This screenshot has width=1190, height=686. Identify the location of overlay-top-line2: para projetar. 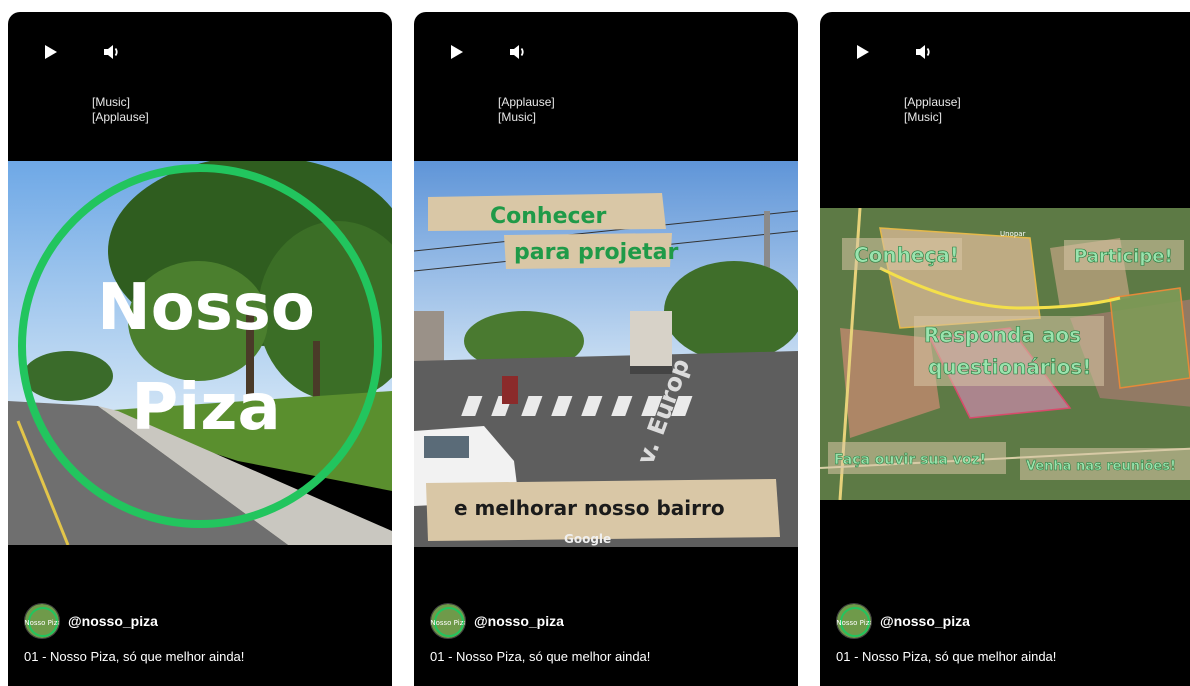
(596, 252).